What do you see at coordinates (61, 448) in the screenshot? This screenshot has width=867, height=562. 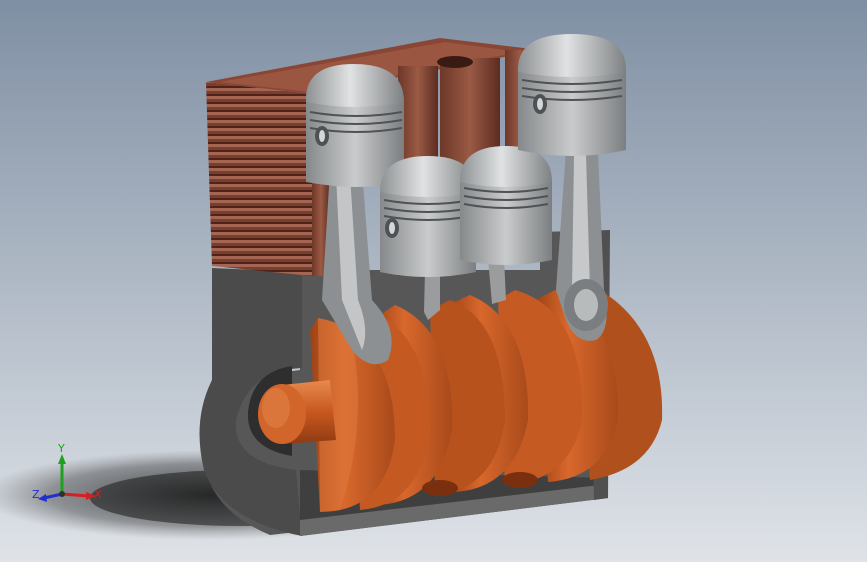 I see `triad-y-label: Y` at bounding box center [61, 448].